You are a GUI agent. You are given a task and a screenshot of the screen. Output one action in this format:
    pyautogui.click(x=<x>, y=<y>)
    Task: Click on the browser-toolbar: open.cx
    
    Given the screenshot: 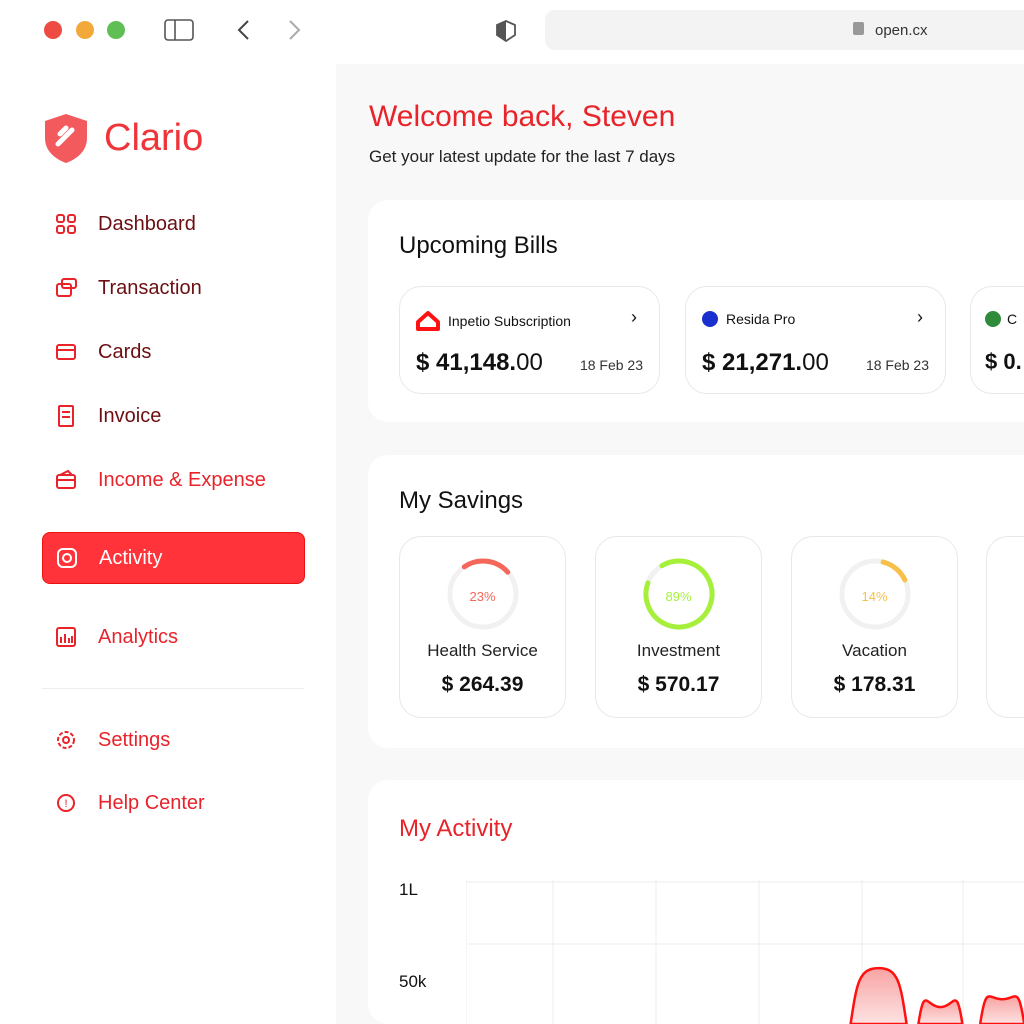 What is the action you would take?
    pyautogui.click(x=512, y=32)
    